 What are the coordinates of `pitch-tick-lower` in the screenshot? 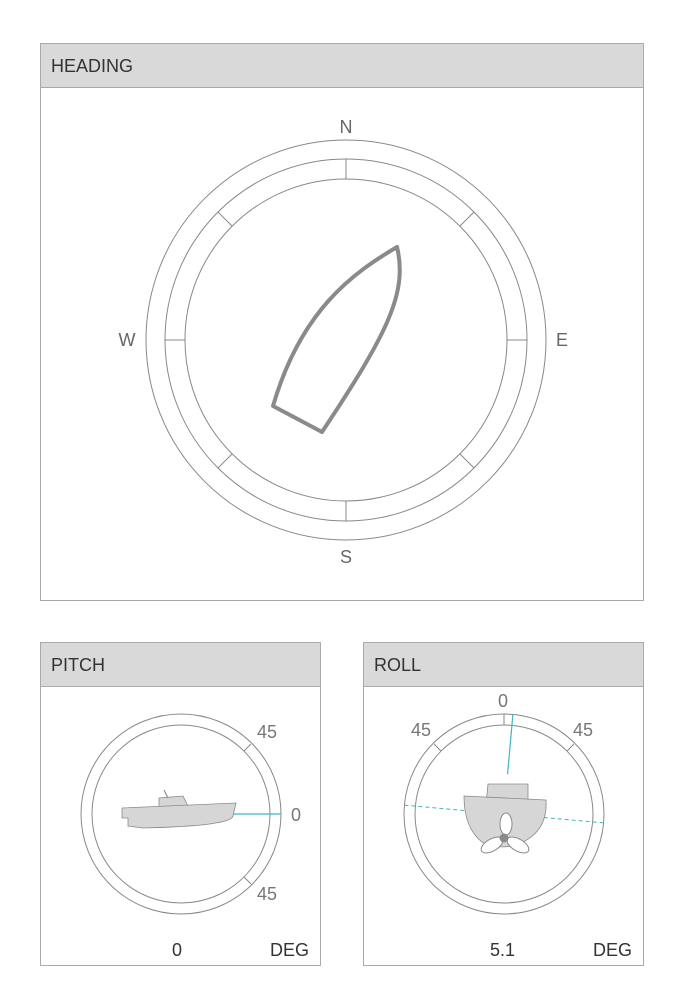 It's located at (247, 880).